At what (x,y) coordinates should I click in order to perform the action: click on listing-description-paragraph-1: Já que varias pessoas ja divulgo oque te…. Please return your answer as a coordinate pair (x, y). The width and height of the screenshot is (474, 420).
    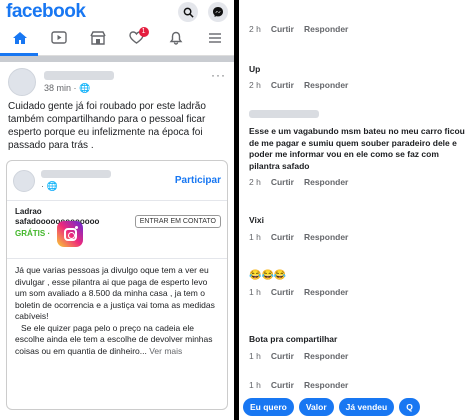
    Looking at the image, I should click on (115, 293).